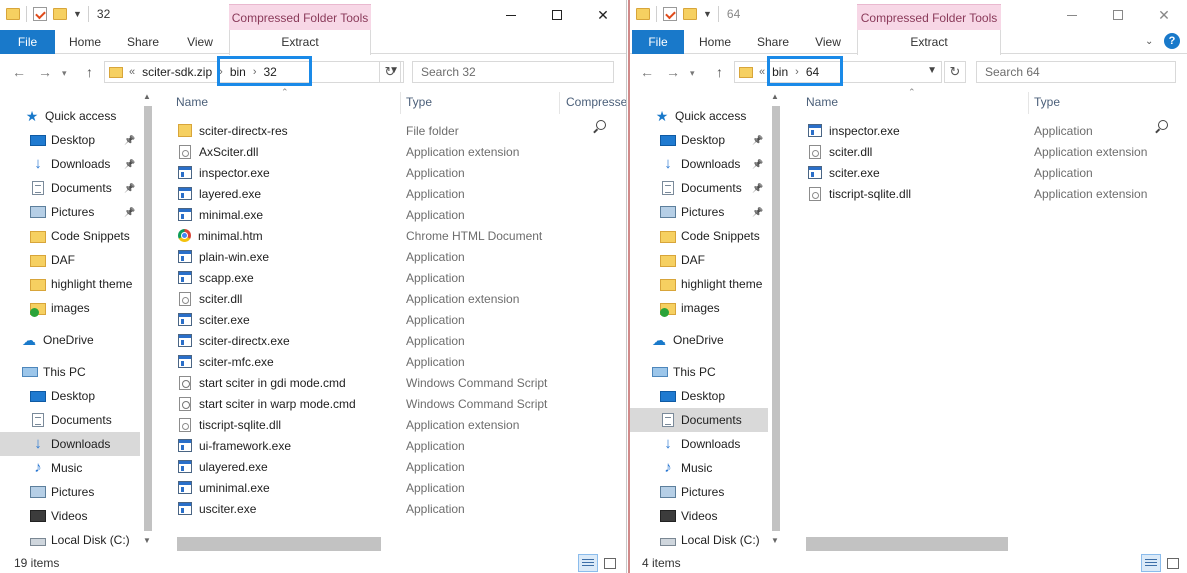 The width and height of the screenshot is (1187, 573). Describe the element at coordinates (147, 96) in the screenshot. I see `scroll-up-icon: ▲` at that location.